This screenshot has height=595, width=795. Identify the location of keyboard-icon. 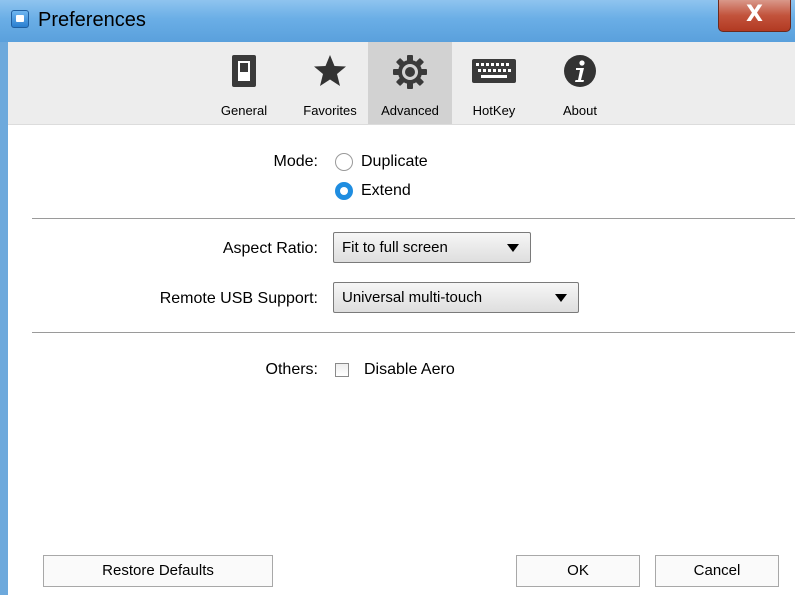
(494, 71).